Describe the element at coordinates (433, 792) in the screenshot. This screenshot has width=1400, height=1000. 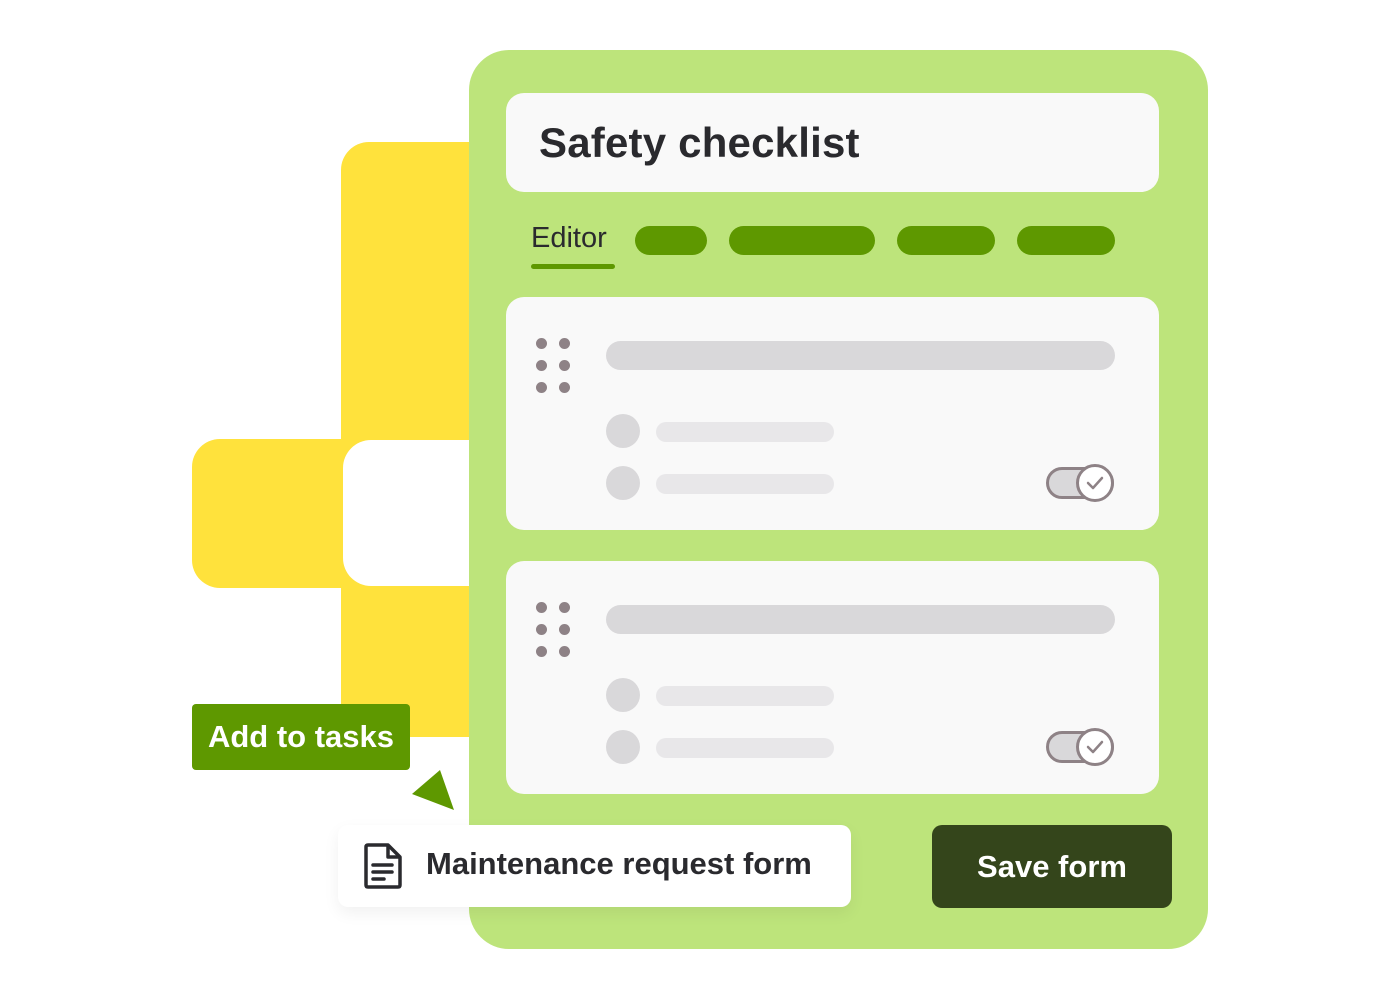
I see `cursor-pointer-icon` at that location.